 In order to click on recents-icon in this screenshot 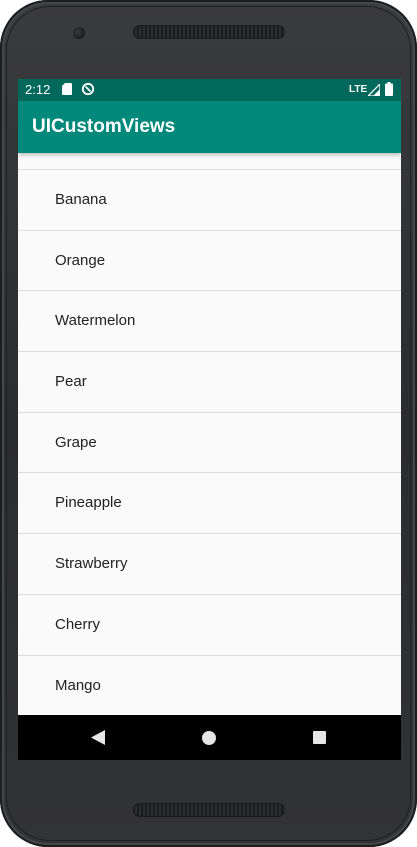, I will do `click(319, 737)`.